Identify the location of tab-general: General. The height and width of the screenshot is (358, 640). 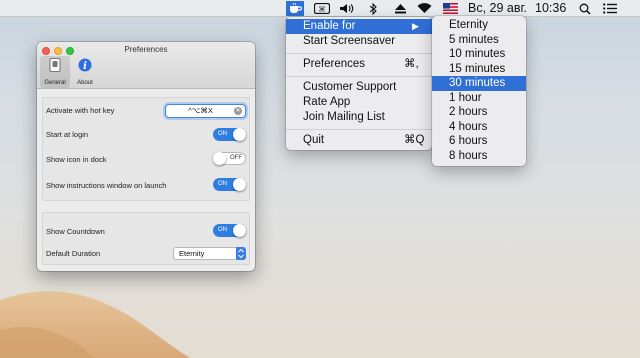
(55, 72).